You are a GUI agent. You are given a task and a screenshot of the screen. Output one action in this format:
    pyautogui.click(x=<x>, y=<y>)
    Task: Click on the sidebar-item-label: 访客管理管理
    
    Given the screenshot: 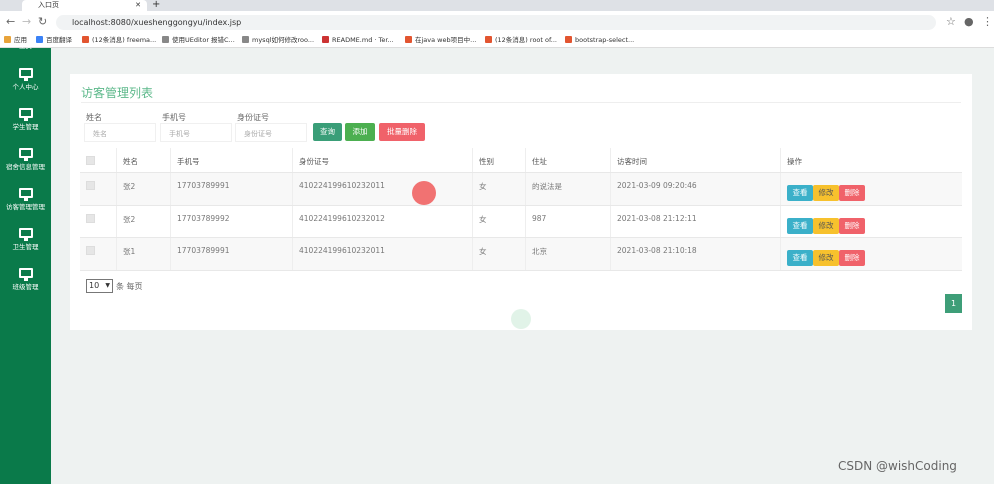 What is the action you would take?
    pyautogui.click(x=25, y=207)
    